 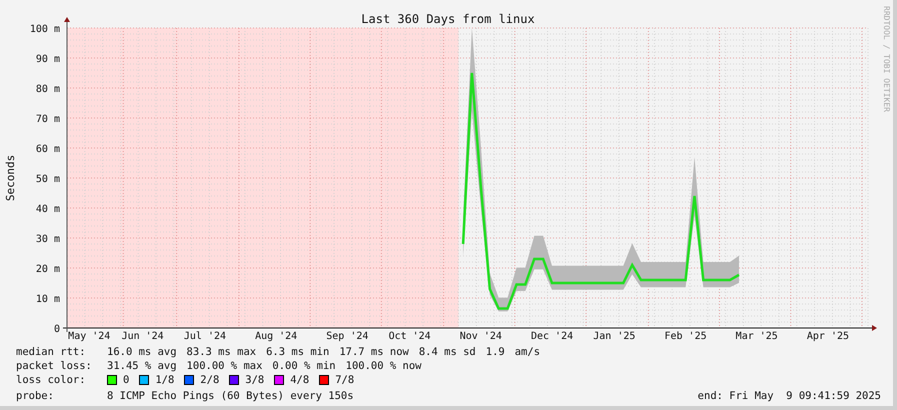 What do you see at coordinates (495, 352) in the screenshot?
I see `stat-value: 1.9` at bounding box center [495, 352].